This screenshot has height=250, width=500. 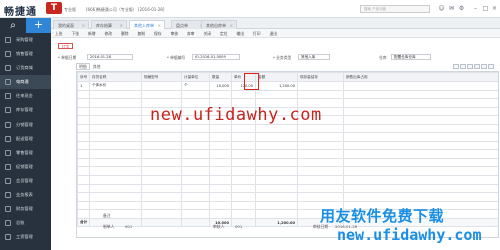 I want to click on date-field: 2016-01-28, so click(x=110, y=57).